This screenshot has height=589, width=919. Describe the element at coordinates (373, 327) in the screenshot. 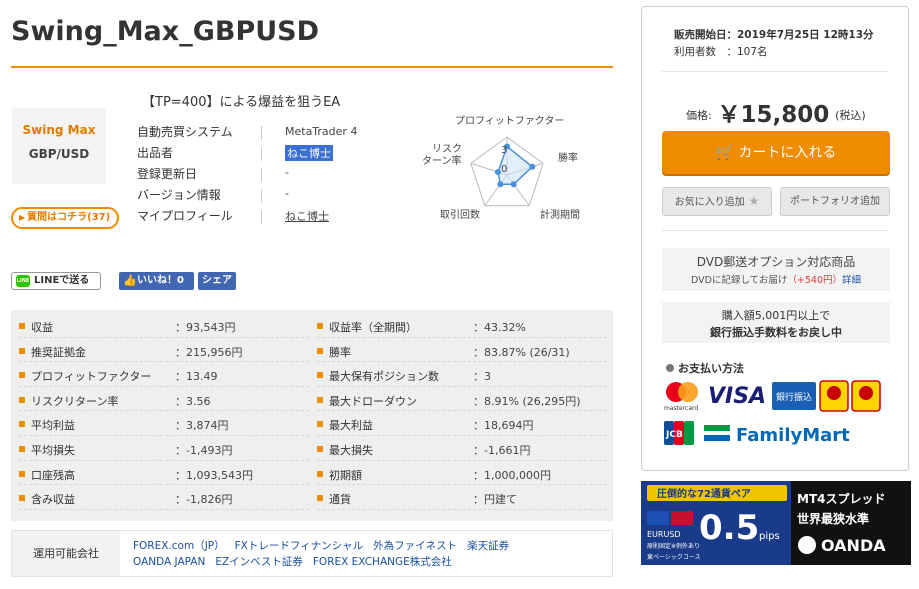

I see `stat-key: 収益率（全期間）` at that location.